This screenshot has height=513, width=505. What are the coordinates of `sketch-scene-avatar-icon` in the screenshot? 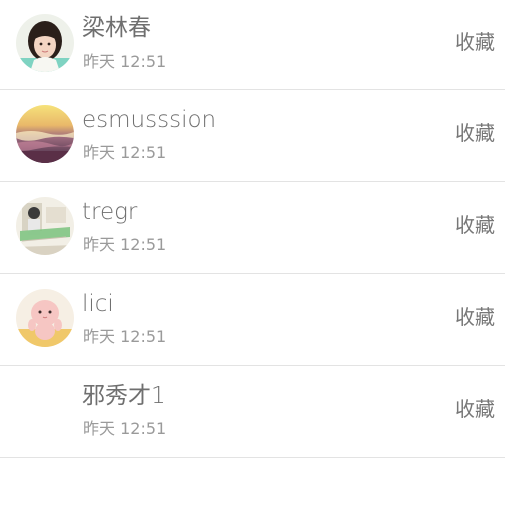 It's located at (45, 226).